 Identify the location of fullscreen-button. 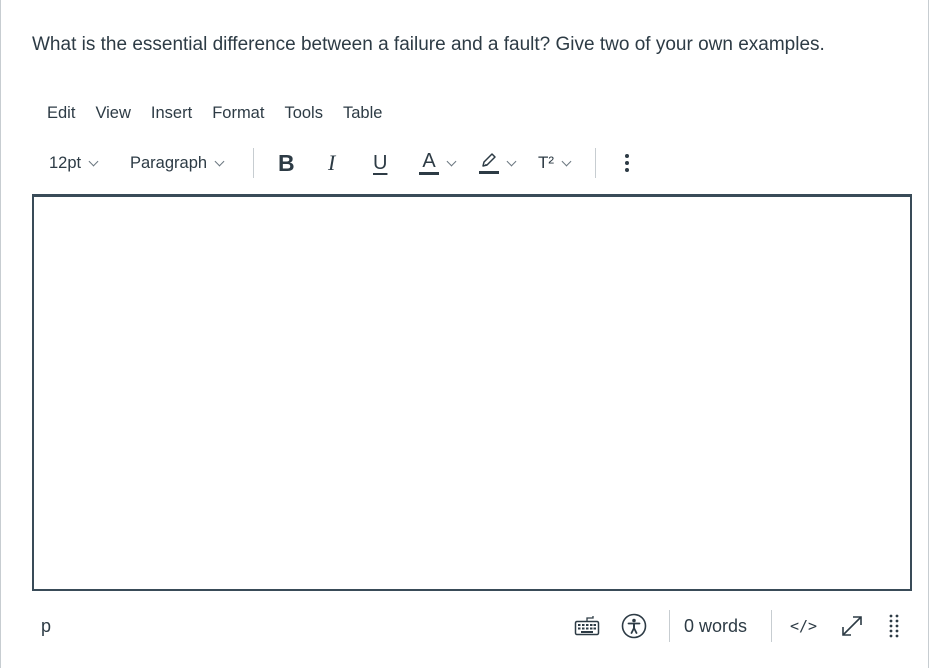
(852, 626).